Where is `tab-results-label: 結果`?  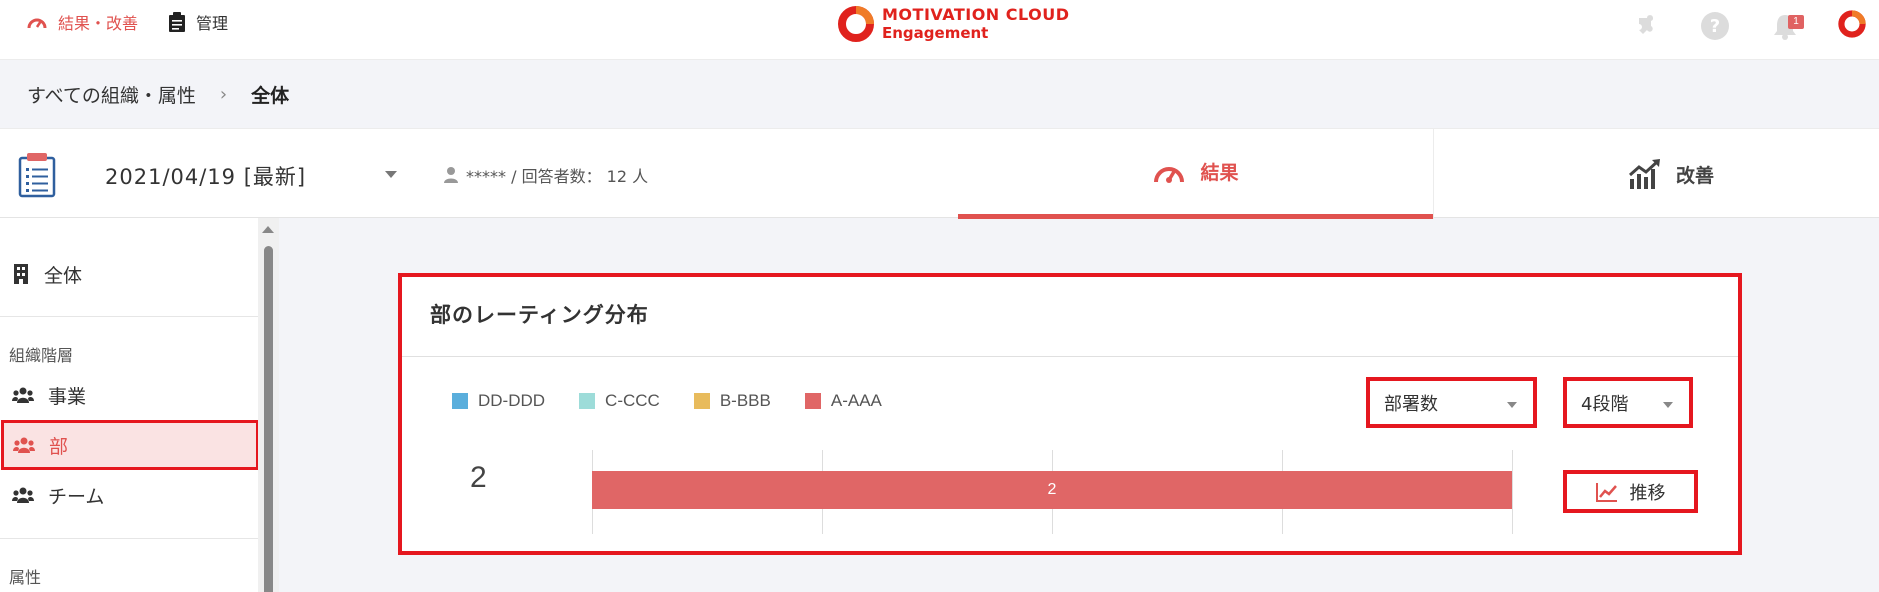
tab-results-label: 結果 is located at coordinates (1219, 173).